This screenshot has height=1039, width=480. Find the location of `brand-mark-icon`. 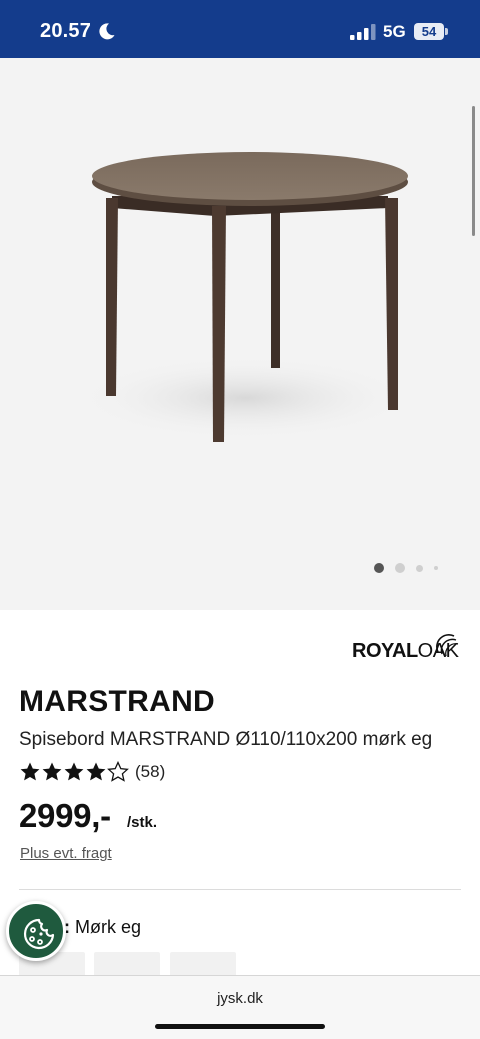

brand-mark-icon is located at coordinates (447, 645).